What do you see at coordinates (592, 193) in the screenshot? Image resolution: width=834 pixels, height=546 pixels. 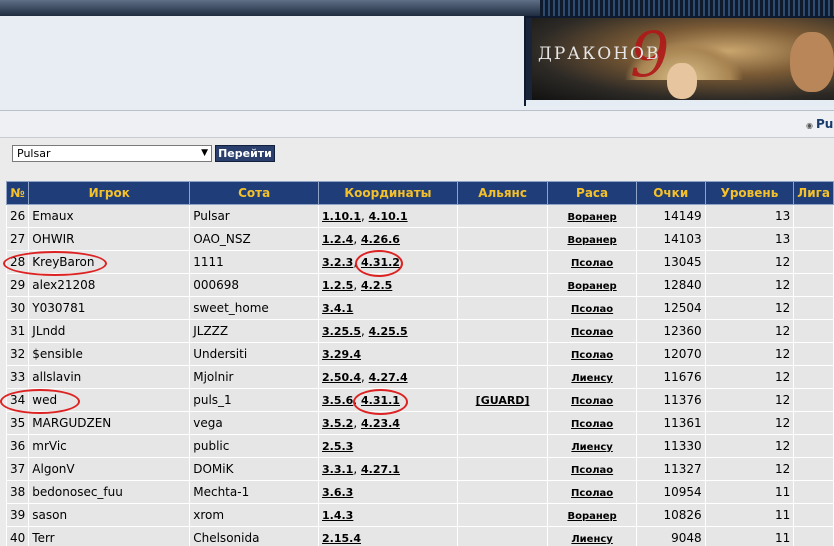 I see `column-header-col-race: Раса` at bounding box center [592, 193].